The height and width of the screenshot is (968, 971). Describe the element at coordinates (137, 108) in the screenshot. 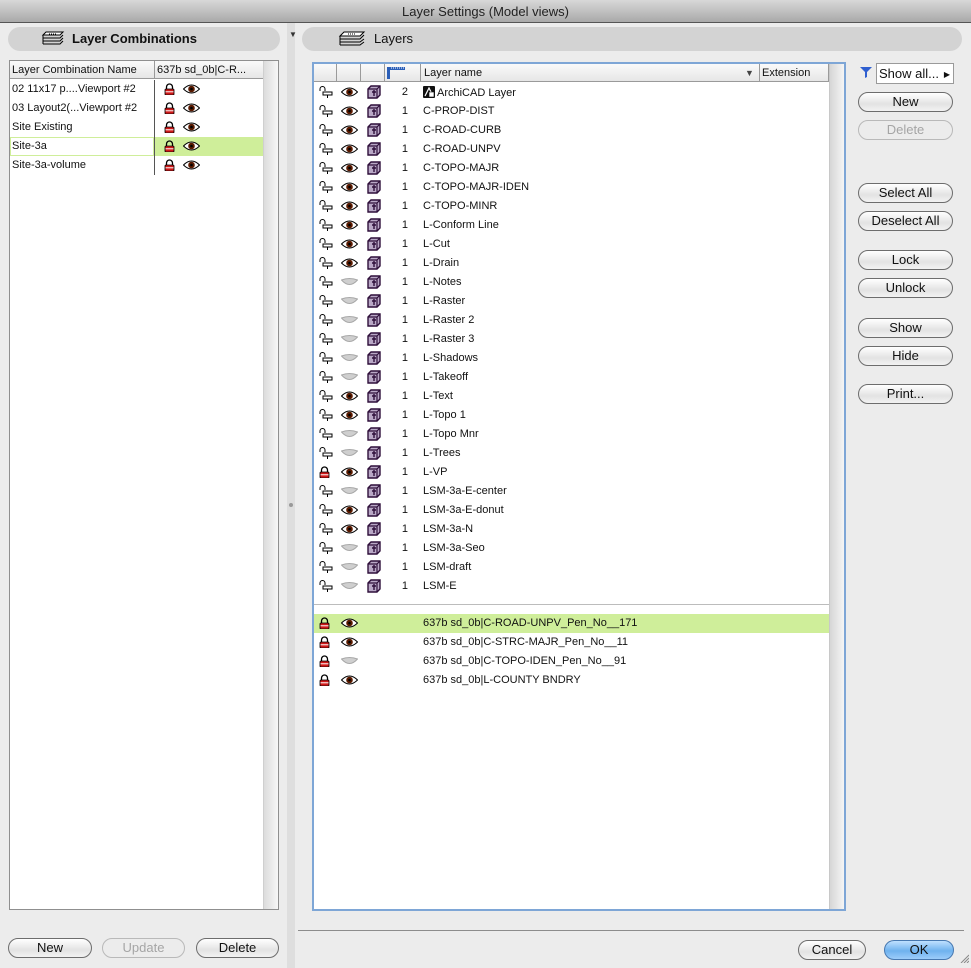

I see `combination-row: 03 Layout2(...Viewport #2` at that location.